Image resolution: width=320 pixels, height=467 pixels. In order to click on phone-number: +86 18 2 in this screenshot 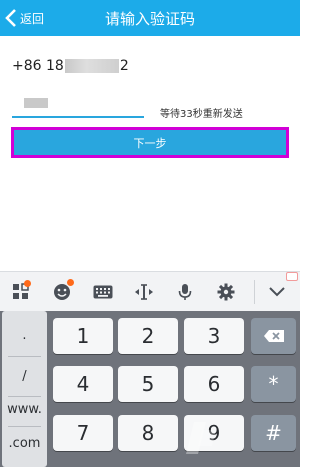, I will do `click(70, 66)`.